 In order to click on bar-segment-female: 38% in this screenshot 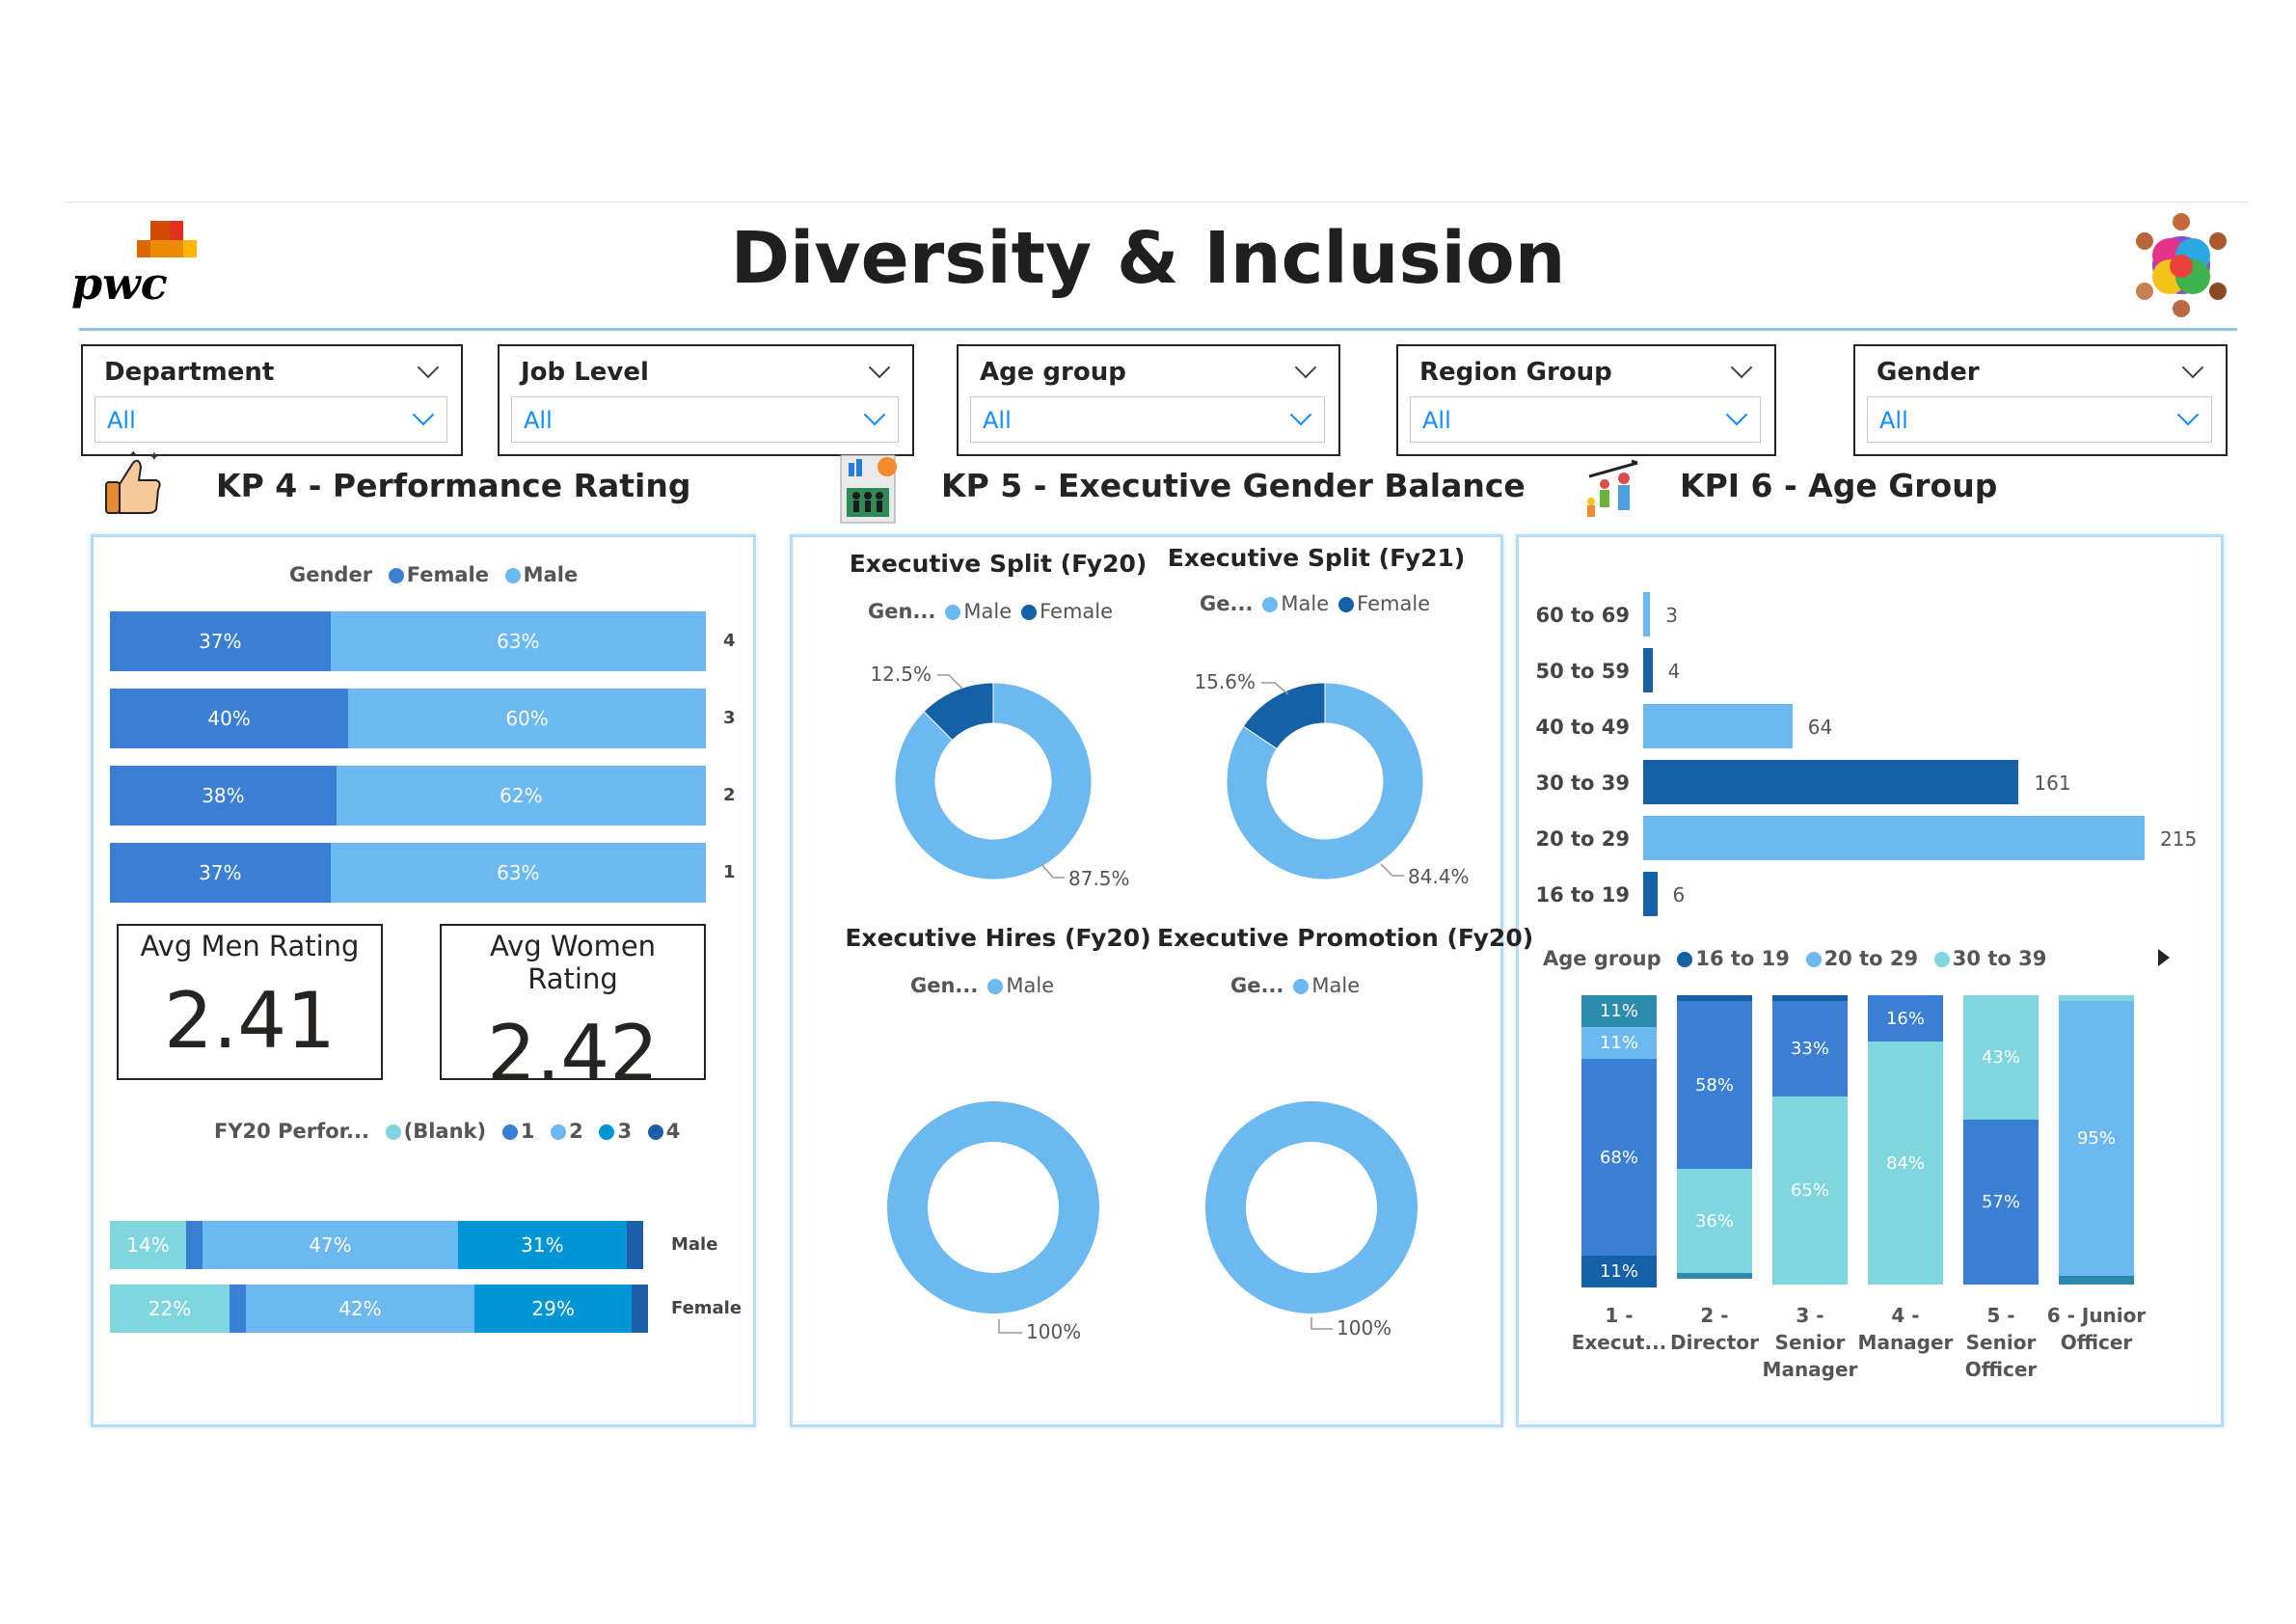, I will do `click(223, 796)`.